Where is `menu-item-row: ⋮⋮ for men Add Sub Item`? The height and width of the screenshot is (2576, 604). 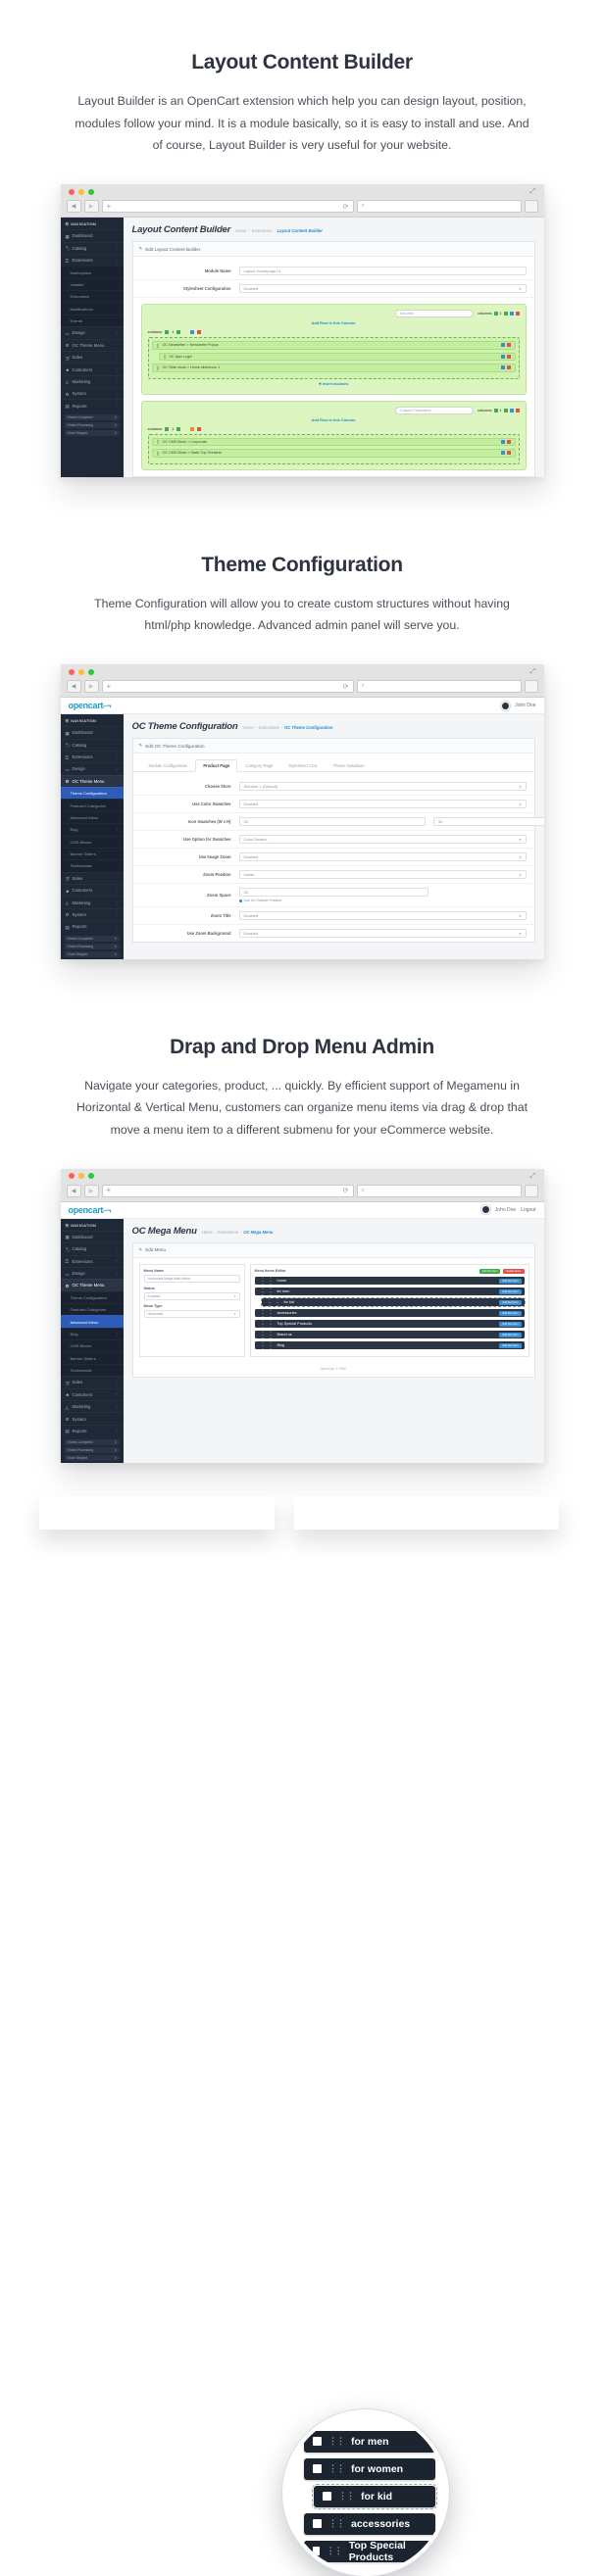
menu-item-row: ⋮⋮ for men Add Sub Item is located at coordinates (390, 1292).